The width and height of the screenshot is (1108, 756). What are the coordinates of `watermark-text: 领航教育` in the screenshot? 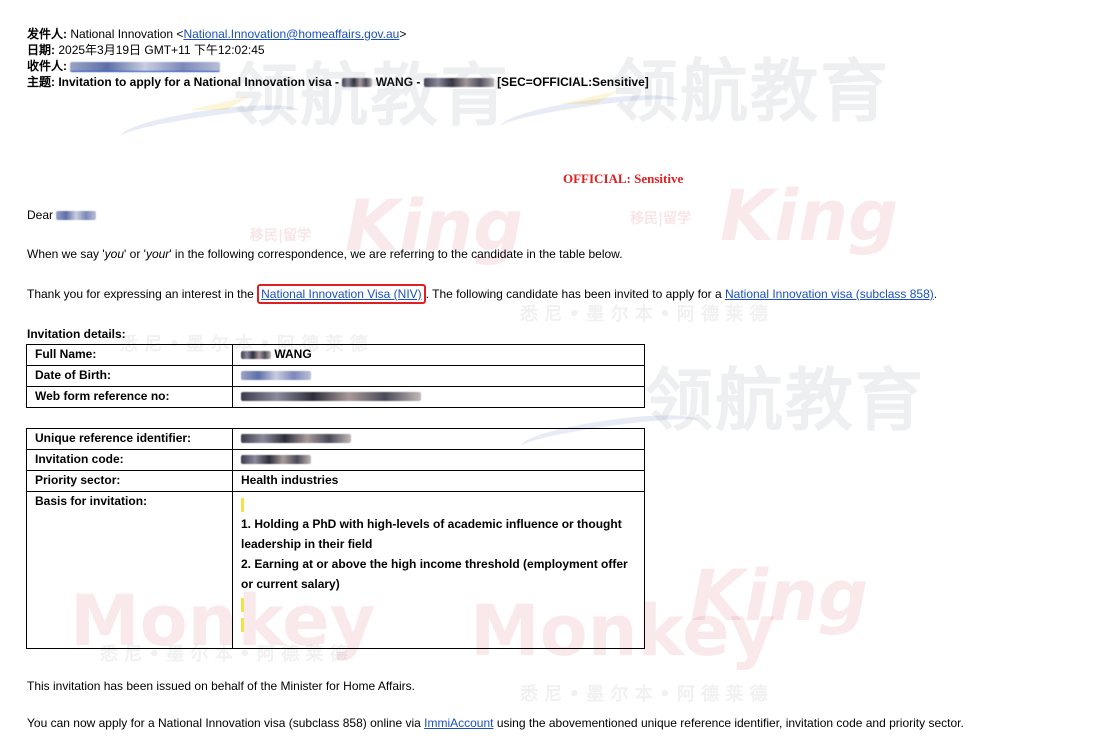 It's located at (750, 92).